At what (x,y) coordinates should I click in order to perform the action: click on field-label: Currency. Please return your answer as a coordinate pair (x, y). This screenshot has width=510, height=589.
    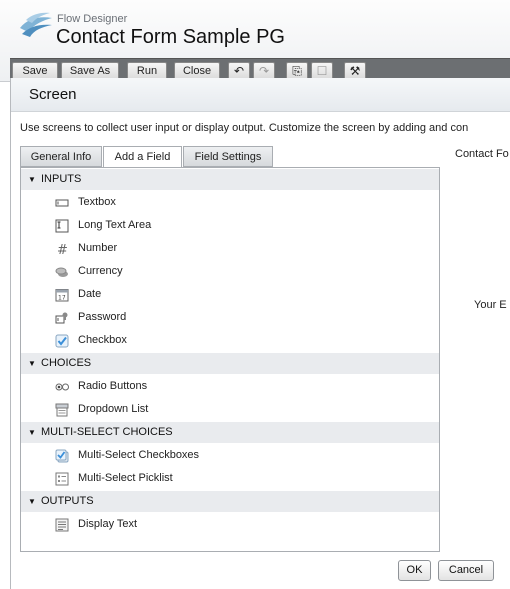
    Looking at the image, I should click on (100, 271).